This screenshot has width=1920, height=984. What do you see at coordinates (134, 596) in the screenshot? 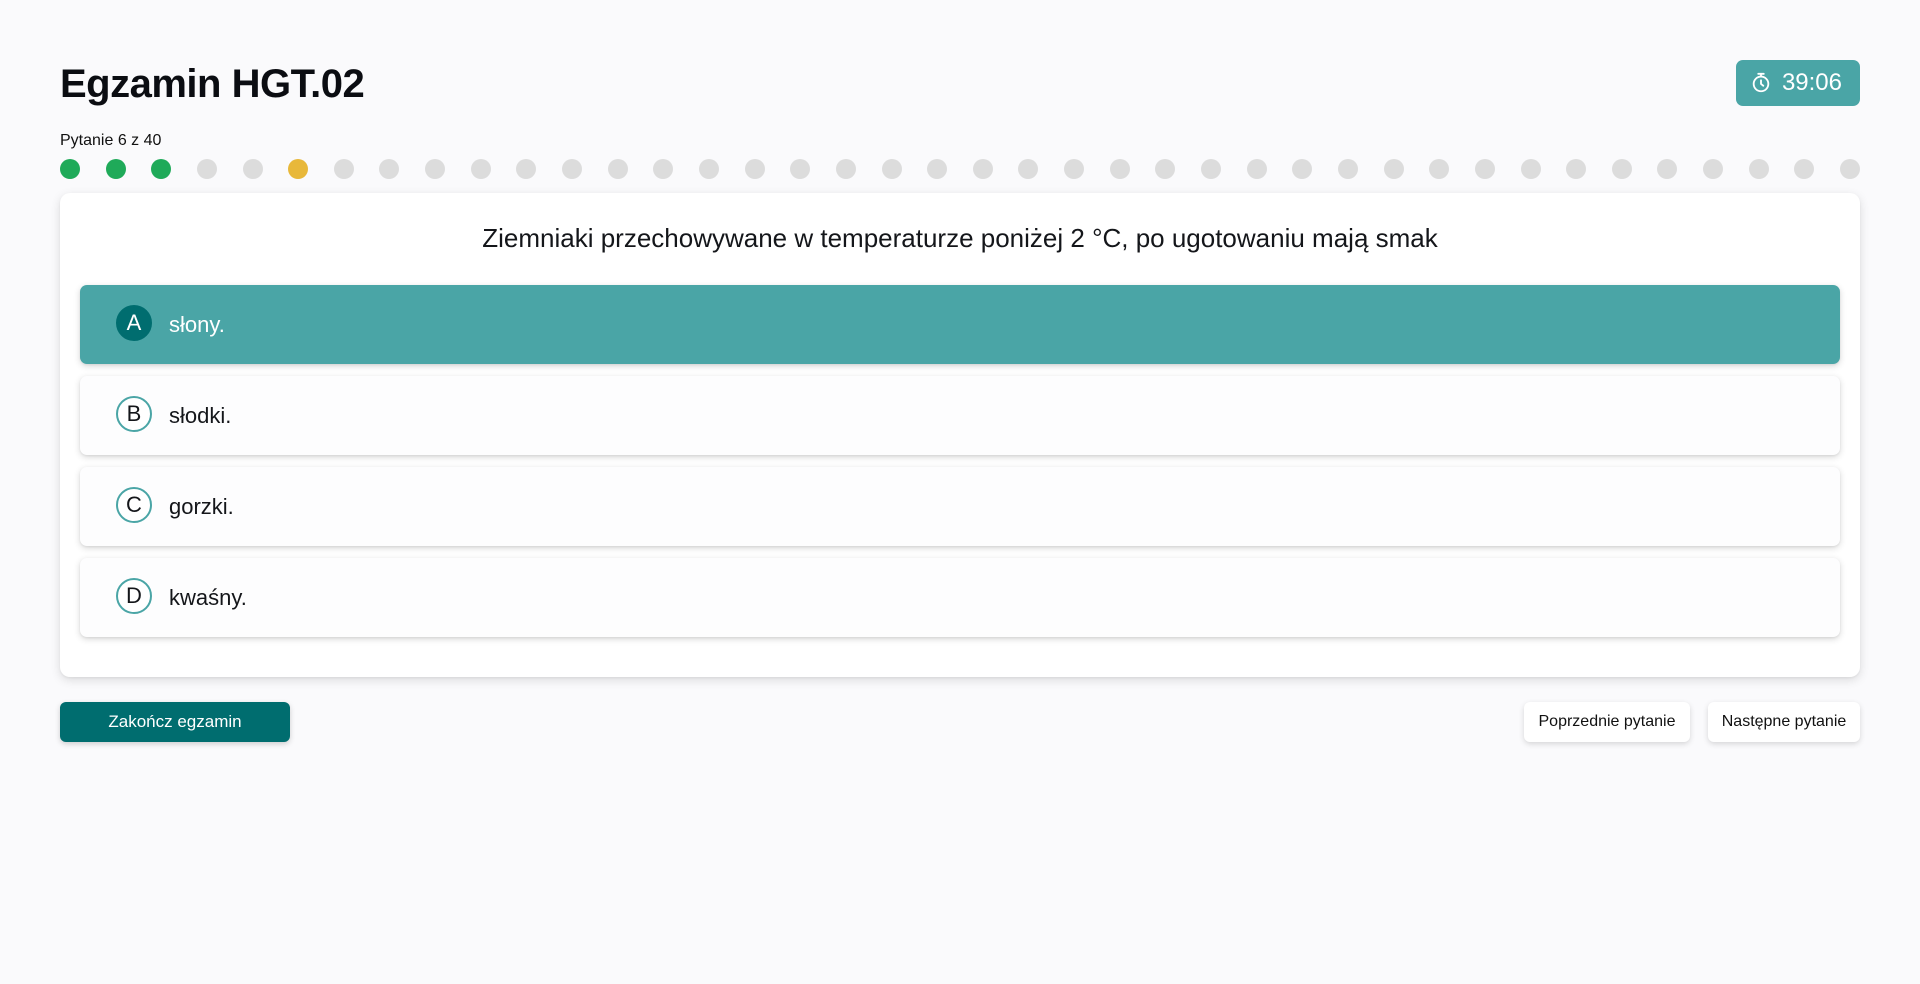
I see `answer-letter: D` at bounding box center [134, 596].